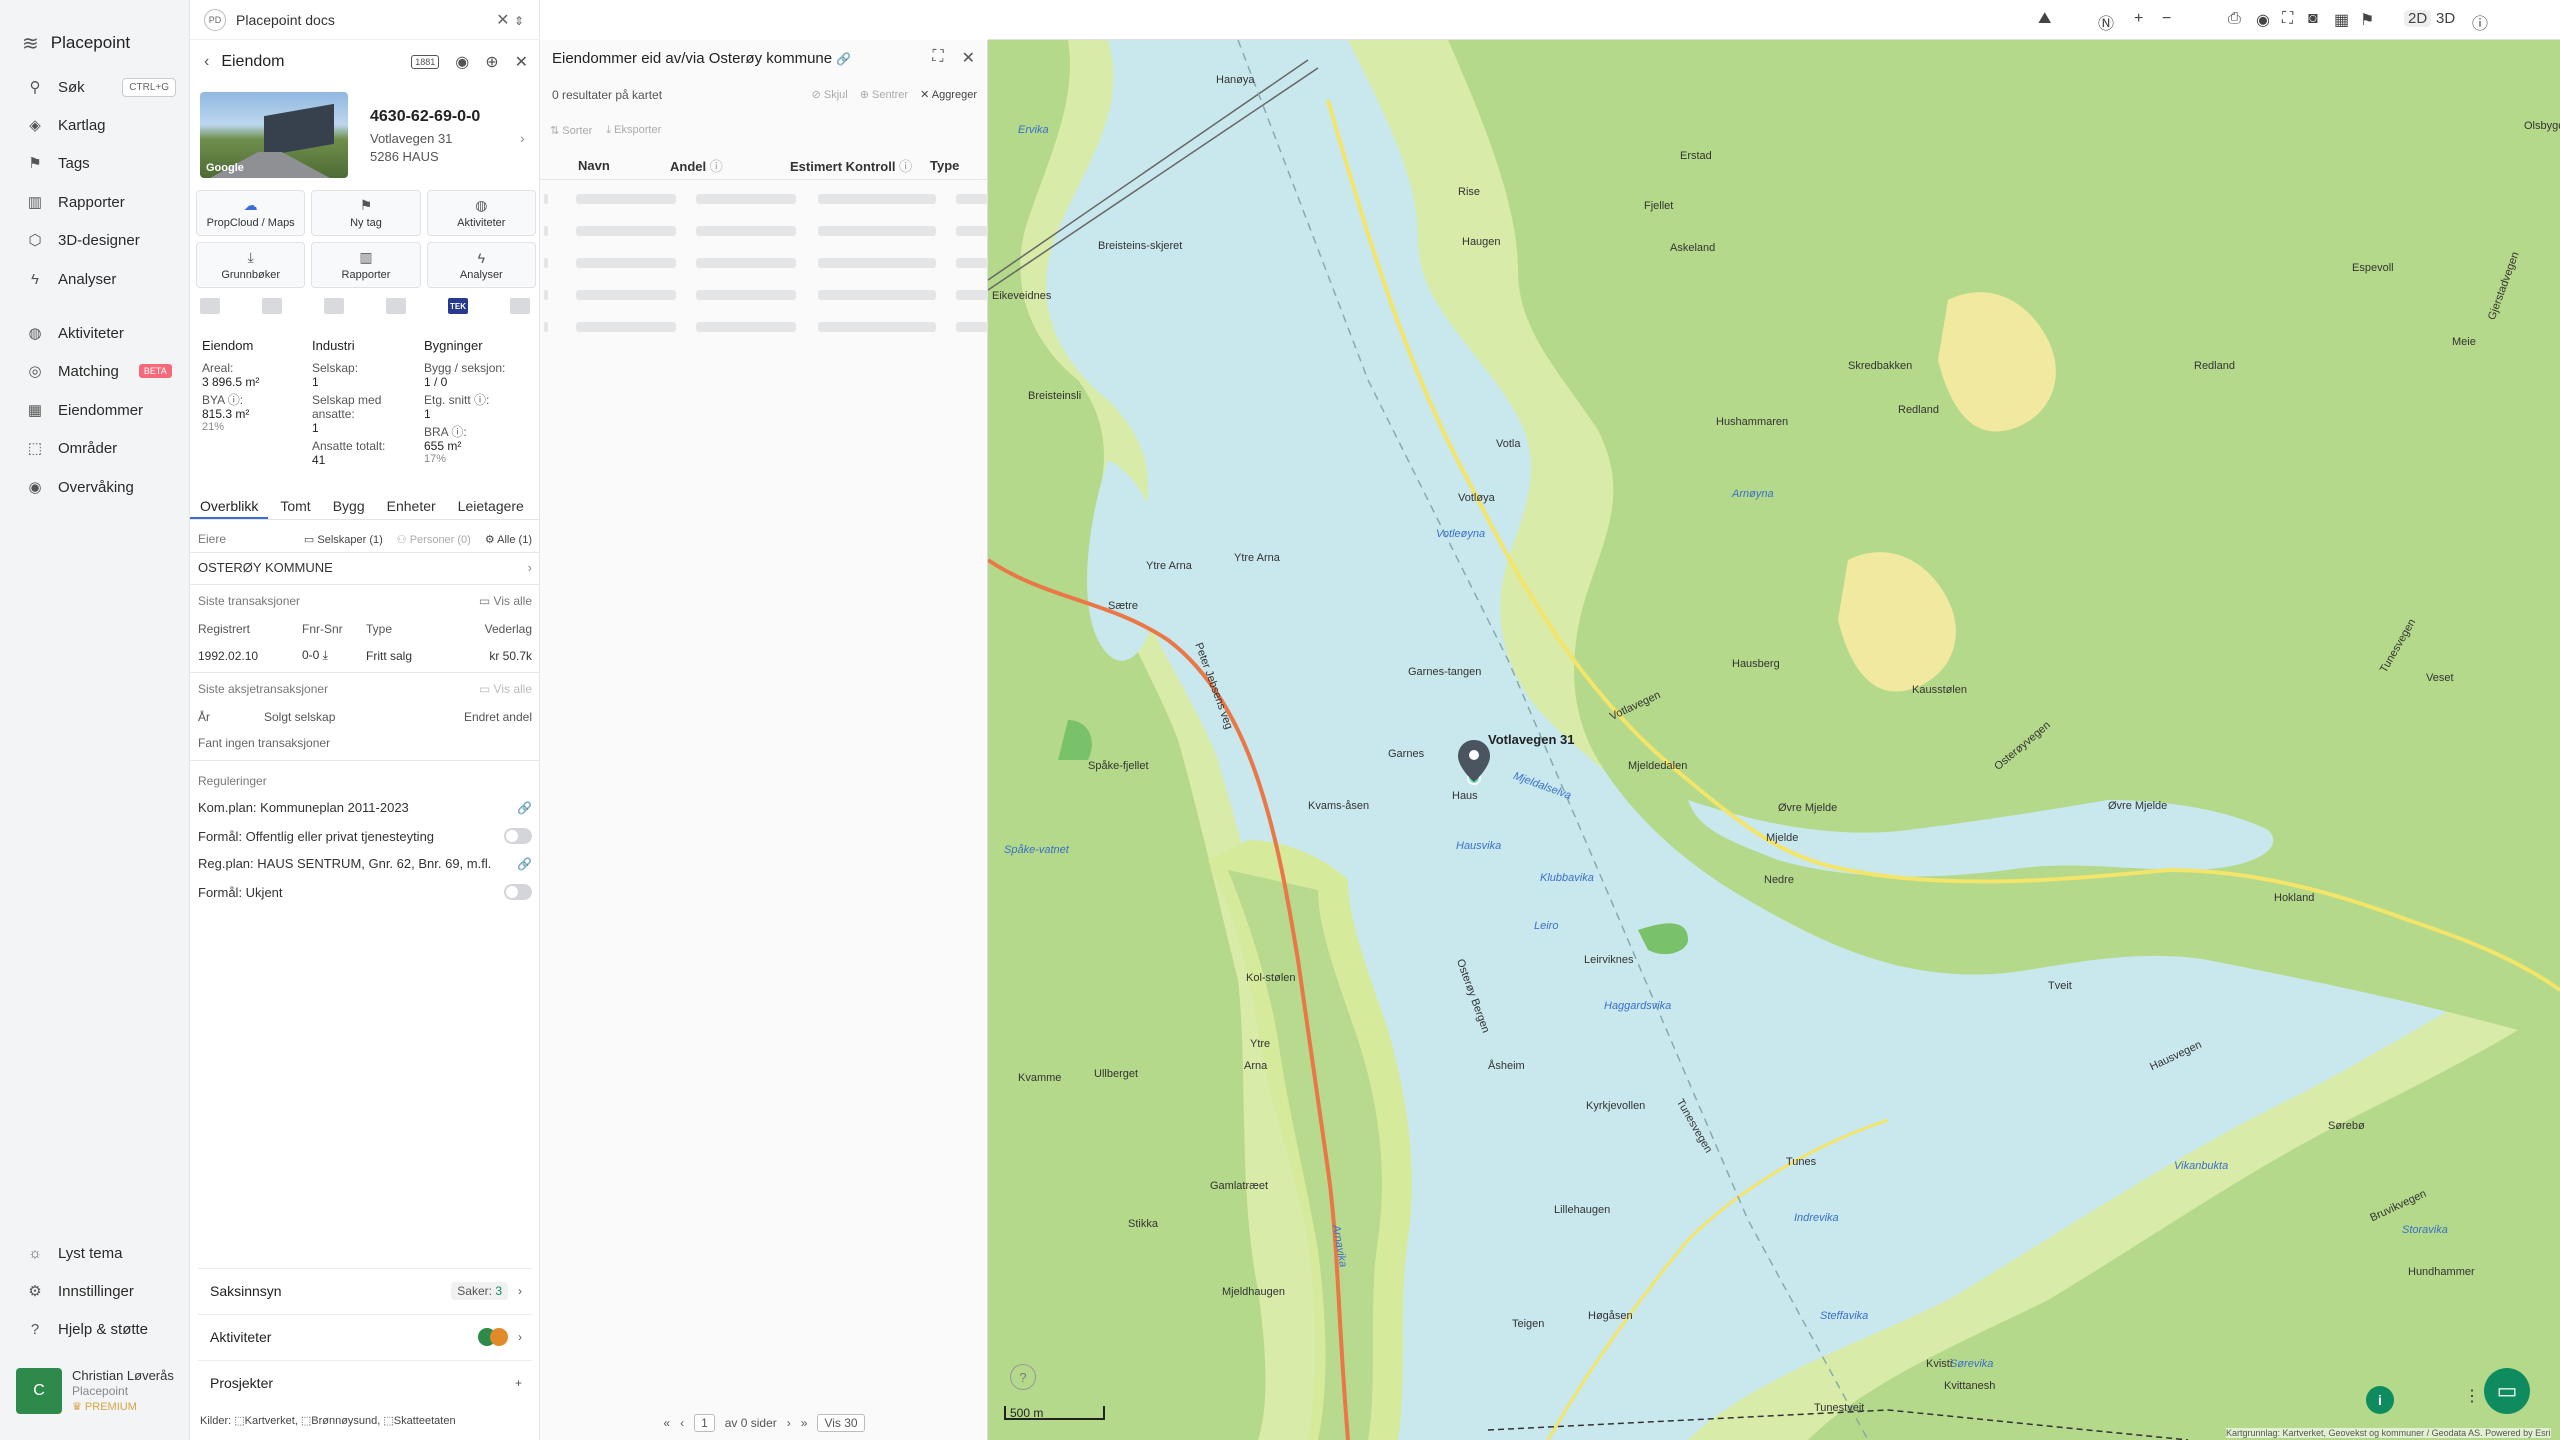  Describe the element at coordinates (1023, 1377) in the screenshot. I see `map-help-icon: ?` at that location.